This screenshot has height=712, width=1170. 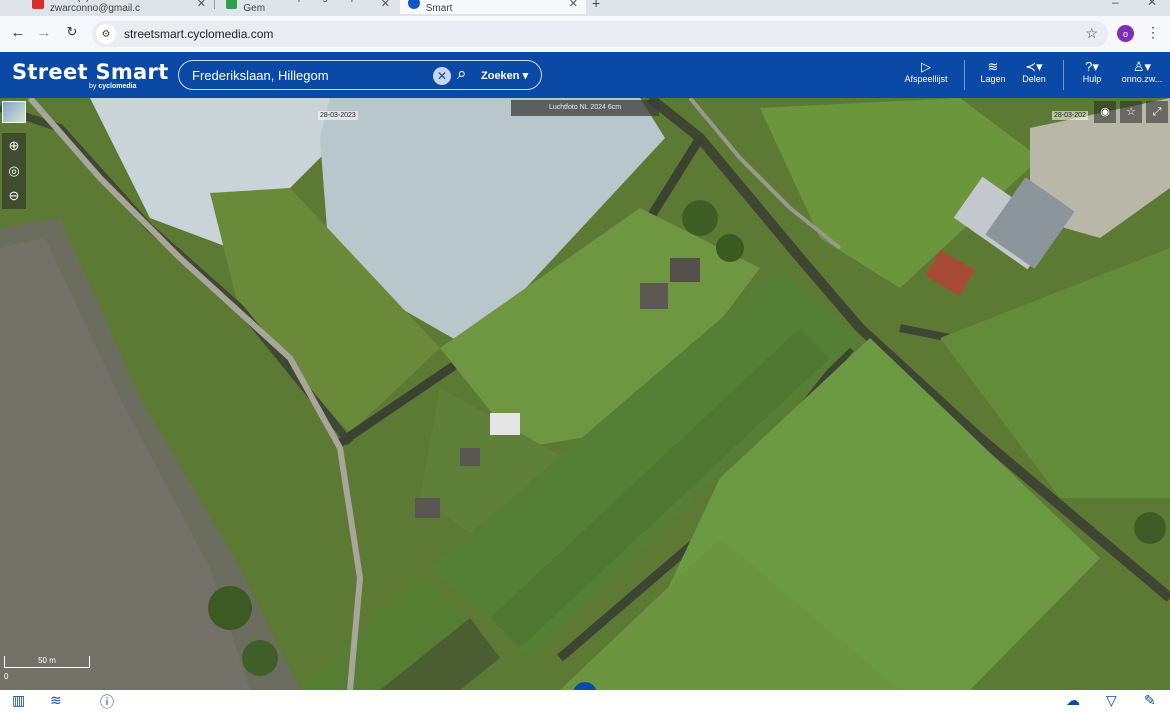 What do you see at coordinates (214, 4) in the screenshot?
I see `tab-separator` at bounding box center [214, 4].